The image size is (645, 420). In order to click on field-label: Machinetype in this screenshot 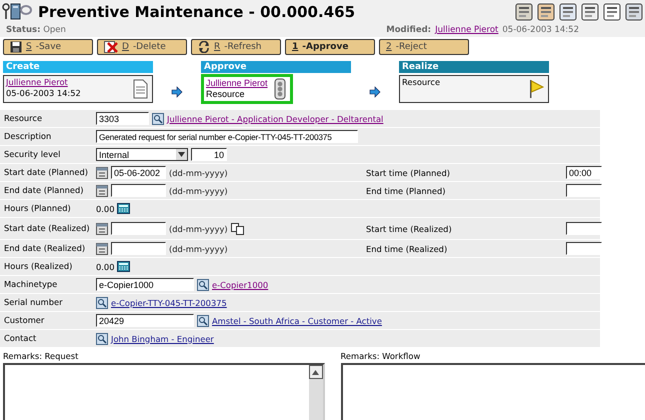, I will do `click(30, 284)`.